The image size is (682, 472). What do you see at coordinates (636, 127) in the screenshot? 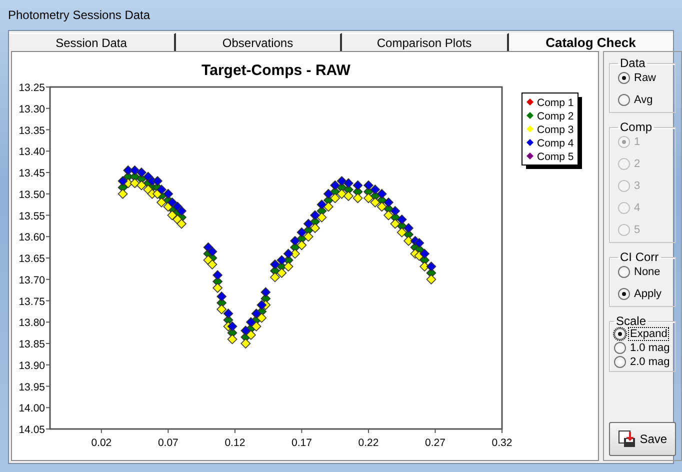
I see `group-title: Comp` at bounding box center [636, 127].